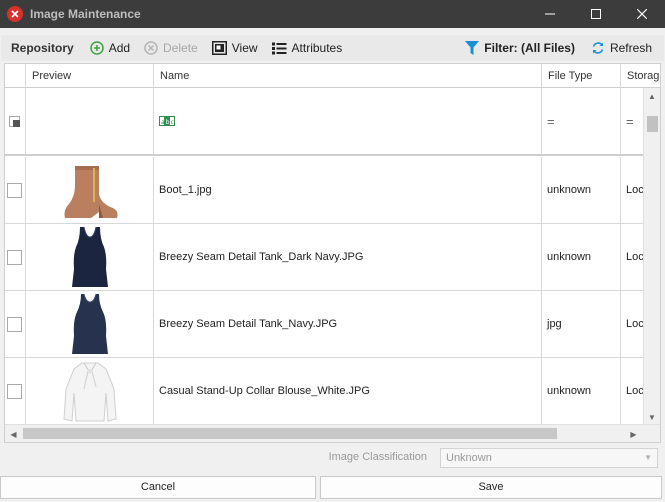  I want to click on filter-icon, so click(472, 47).